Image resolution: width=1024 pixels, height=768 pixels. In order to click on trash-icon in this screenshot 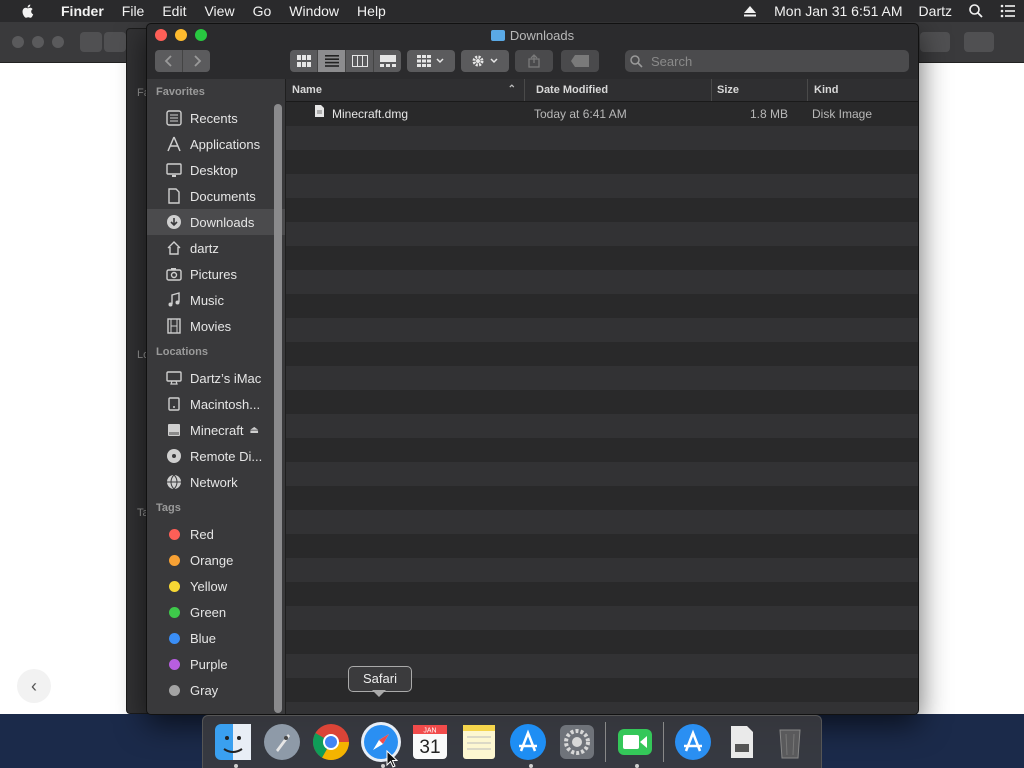, I will do `click(790, 744)`.